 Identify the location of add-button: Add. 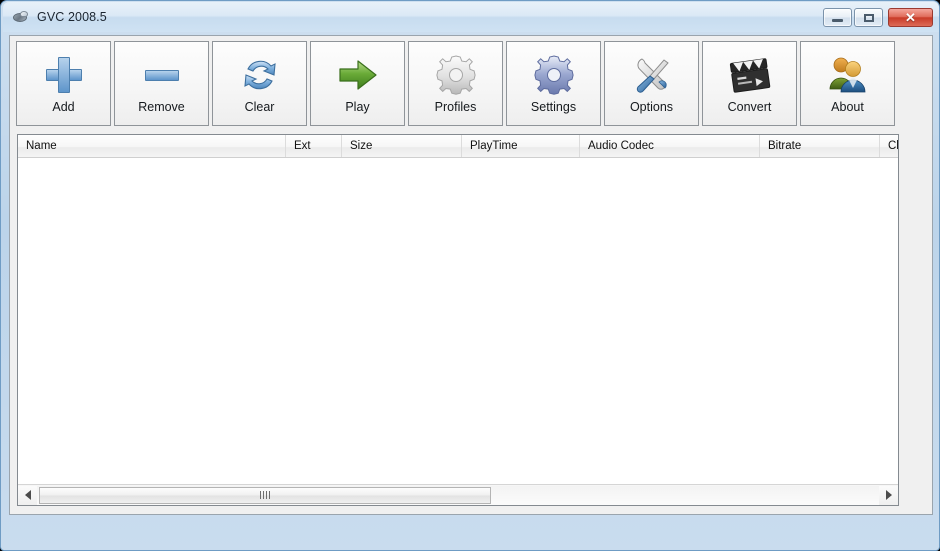
(63, 83).